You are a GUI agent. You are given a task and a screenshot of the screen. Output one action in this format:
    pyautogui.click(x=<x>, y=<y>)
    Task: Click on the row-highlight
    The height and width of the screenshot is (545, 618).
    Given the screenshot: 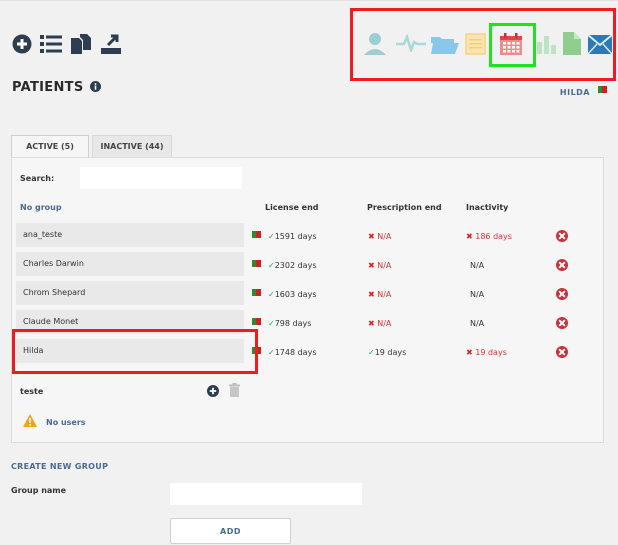 What is the action you would take?
    pyautogui.click(x=135, y=351)
    